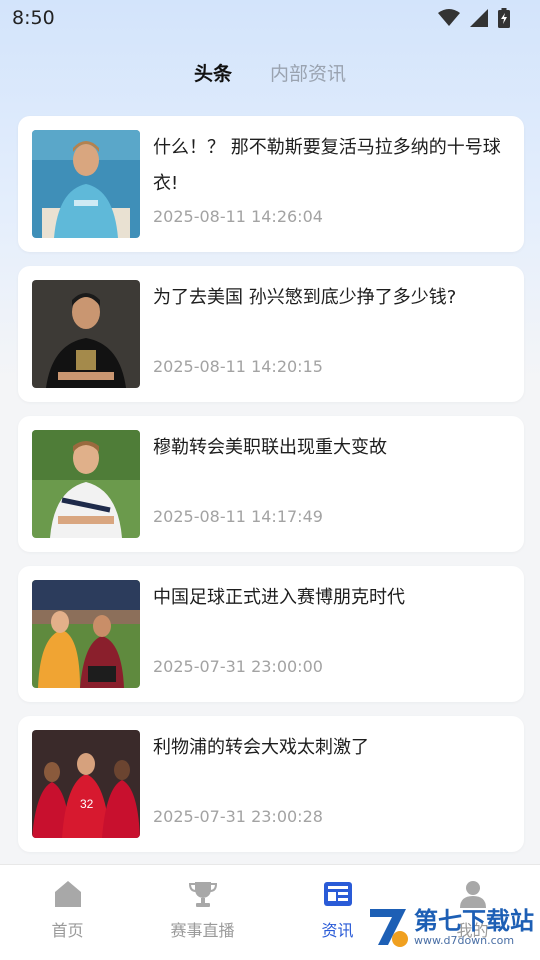  What do you see at coordinates (504, 18) in the screenshot?
I see `battery-icon` at bounding box center [504, 18].